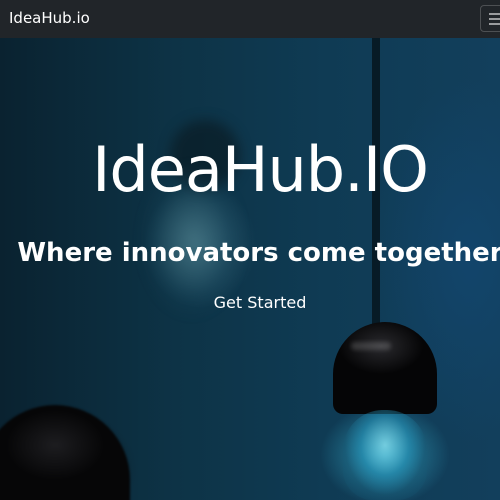  What do you see at coordinates (385, 368) in the screenshot?
I see `lamp-shade` at bounding box center [385, 368].